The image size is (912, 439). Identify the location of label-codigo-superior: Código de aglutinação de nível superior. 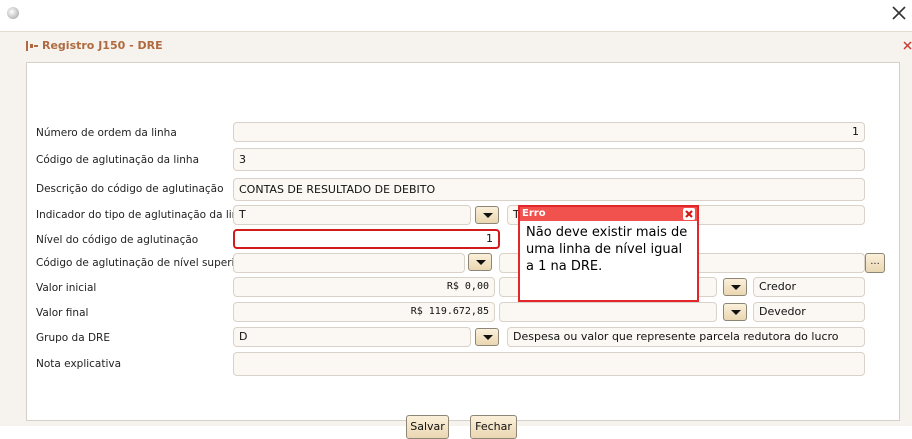
(141, 263).